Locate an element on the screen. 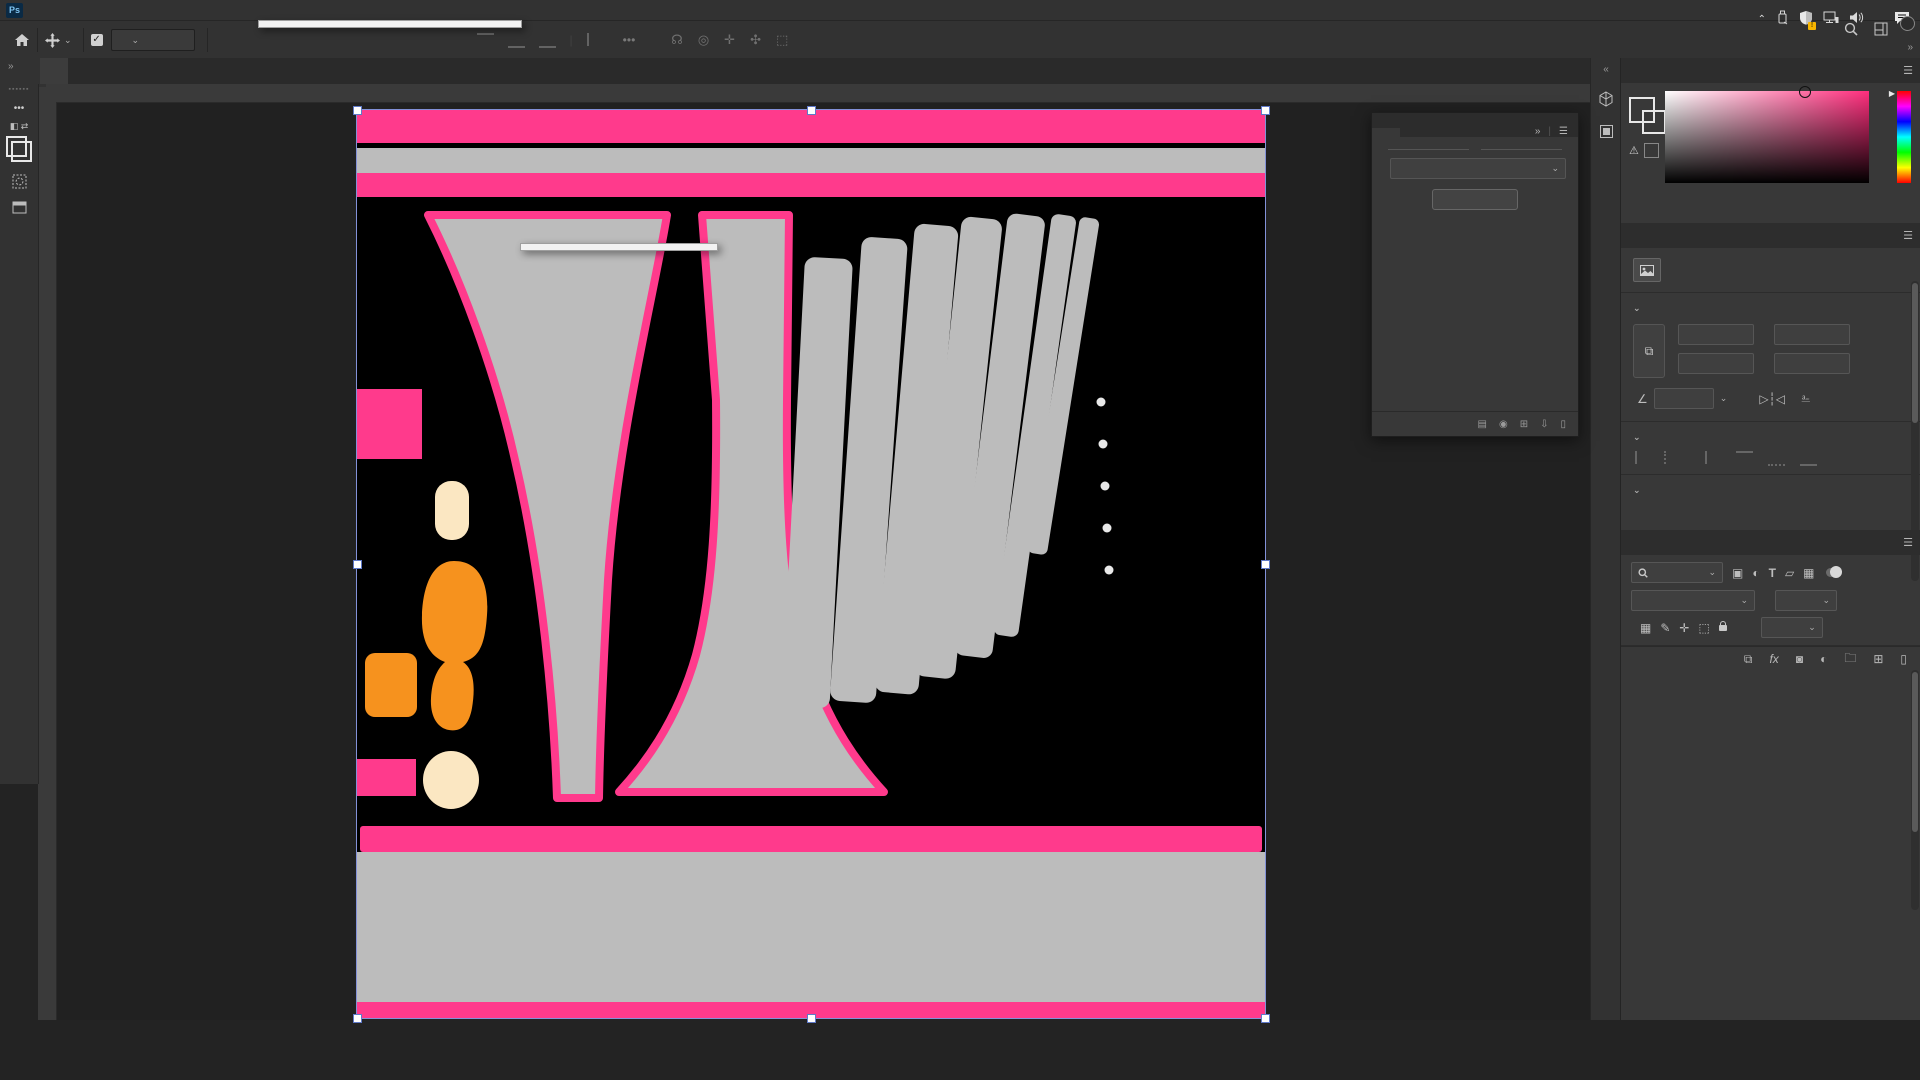 The height and width of the screenshot is (1080, 1920). layers-panel-menu-icon: ☰ is located at coordinates (1908, 542).